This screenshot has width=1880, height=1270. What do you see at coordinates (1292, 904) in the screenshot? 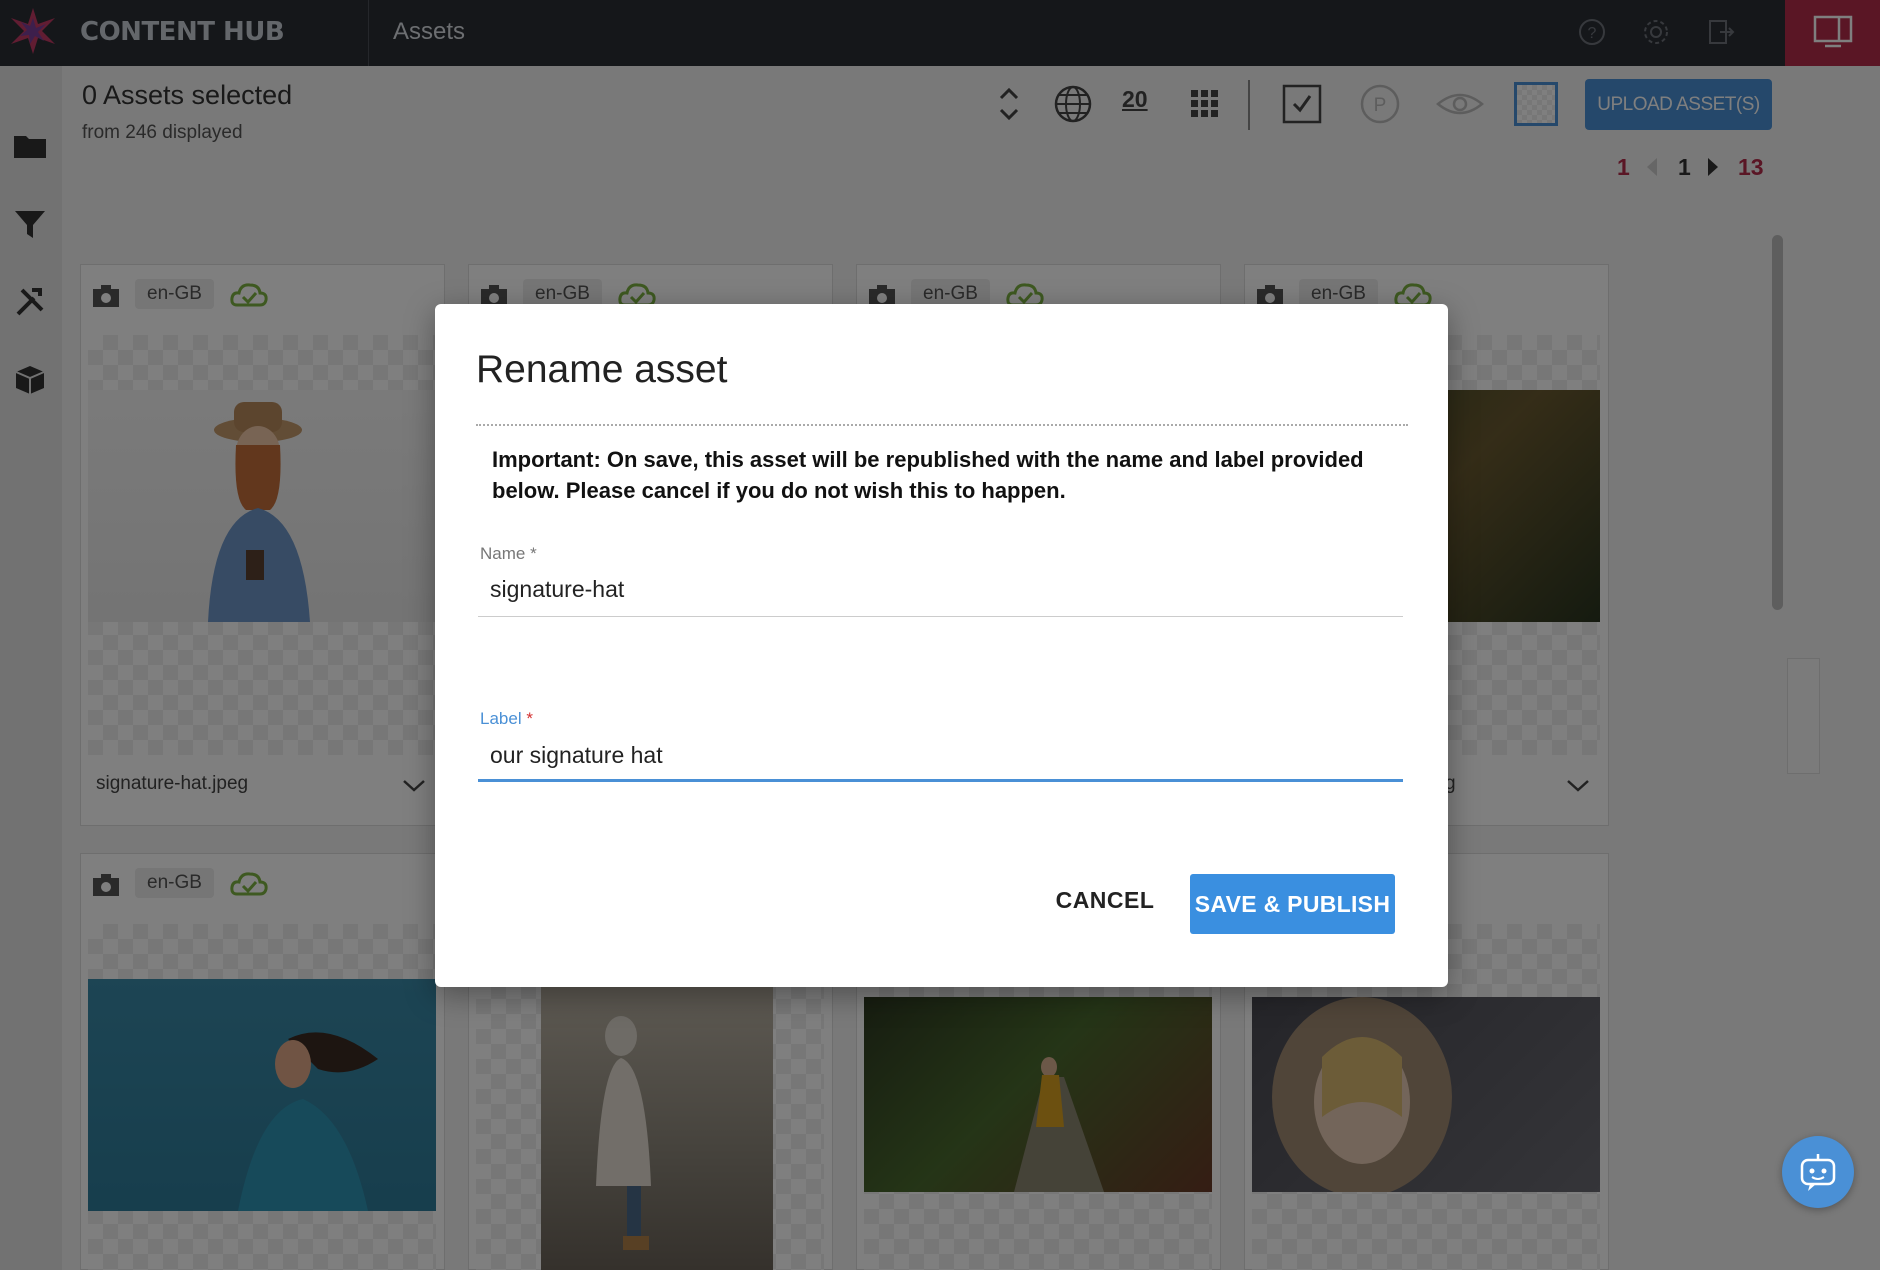
I see `save-publish-button: SAVE & PUBLISH` at bounding box center [1292, 904].